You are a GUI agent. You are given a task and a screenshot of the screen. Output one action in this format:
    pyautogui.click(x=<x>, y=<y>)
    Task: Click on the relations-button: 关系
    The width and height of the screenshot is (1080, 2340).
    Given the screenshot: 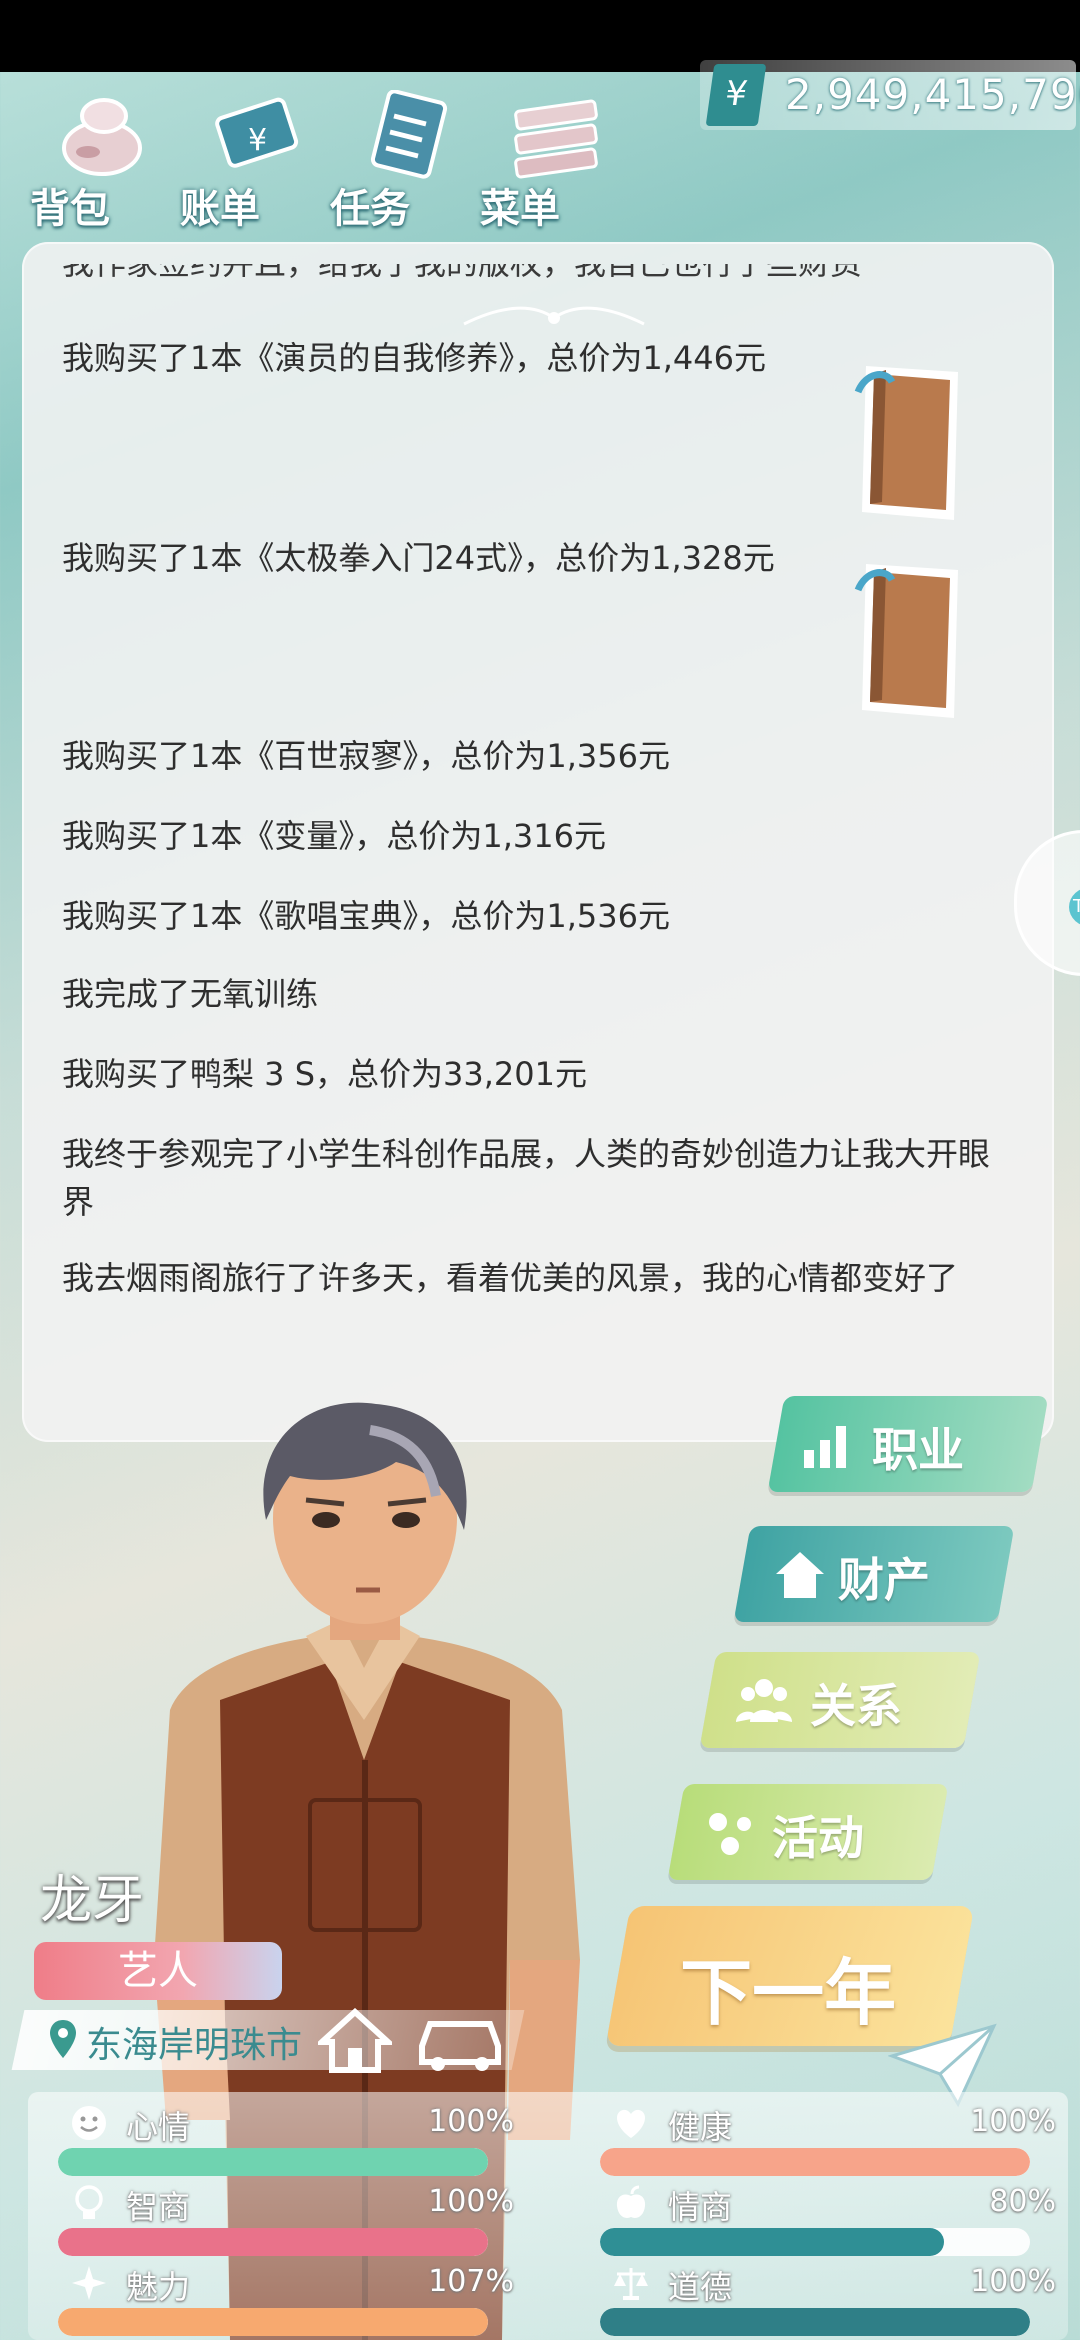 What is the action you would take?
    pyautogui.click(x=840, y=1700)
    